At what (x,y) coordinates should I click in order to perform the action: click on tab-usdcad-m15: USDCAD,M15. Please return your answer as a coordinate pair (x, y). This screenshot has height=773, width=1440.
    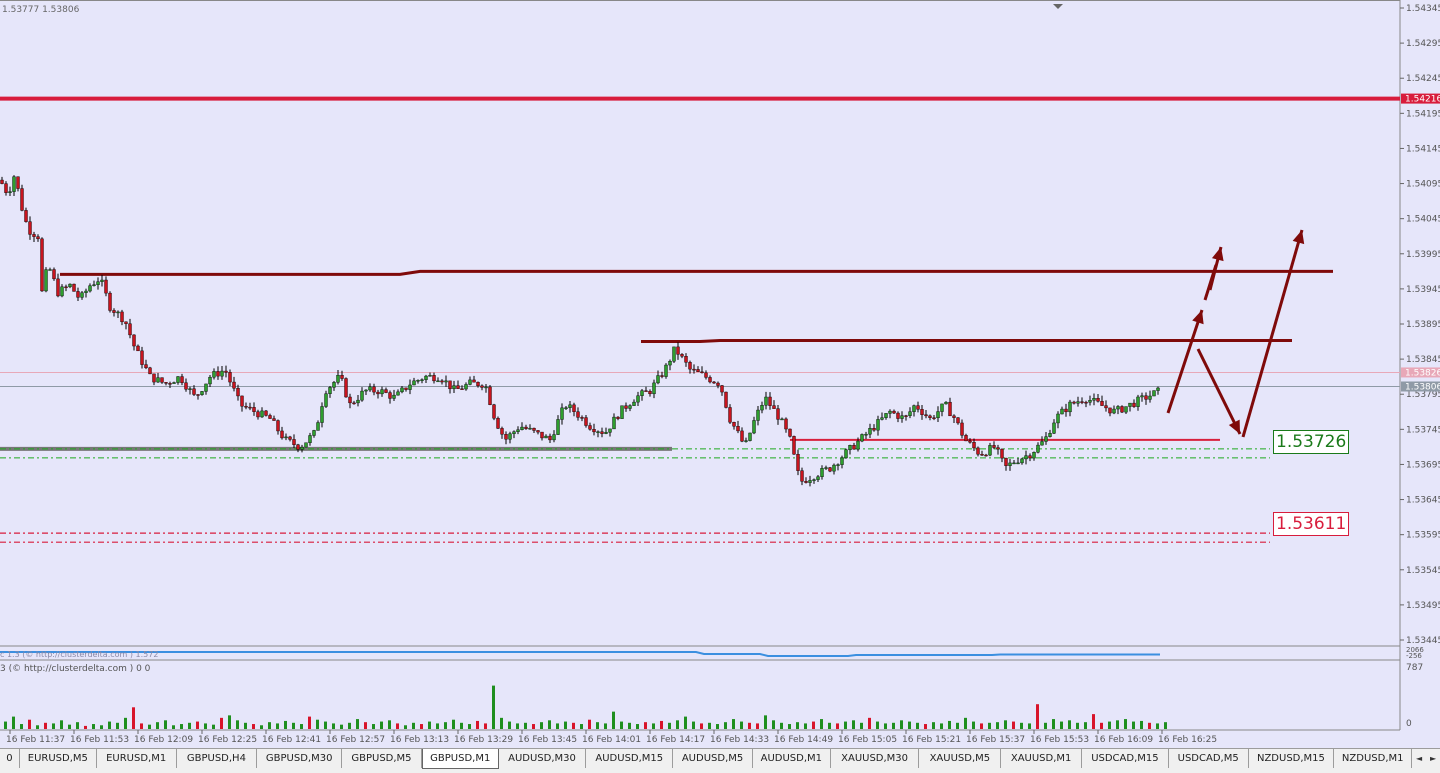
    Looking at the image, I should click on (1125, 758).